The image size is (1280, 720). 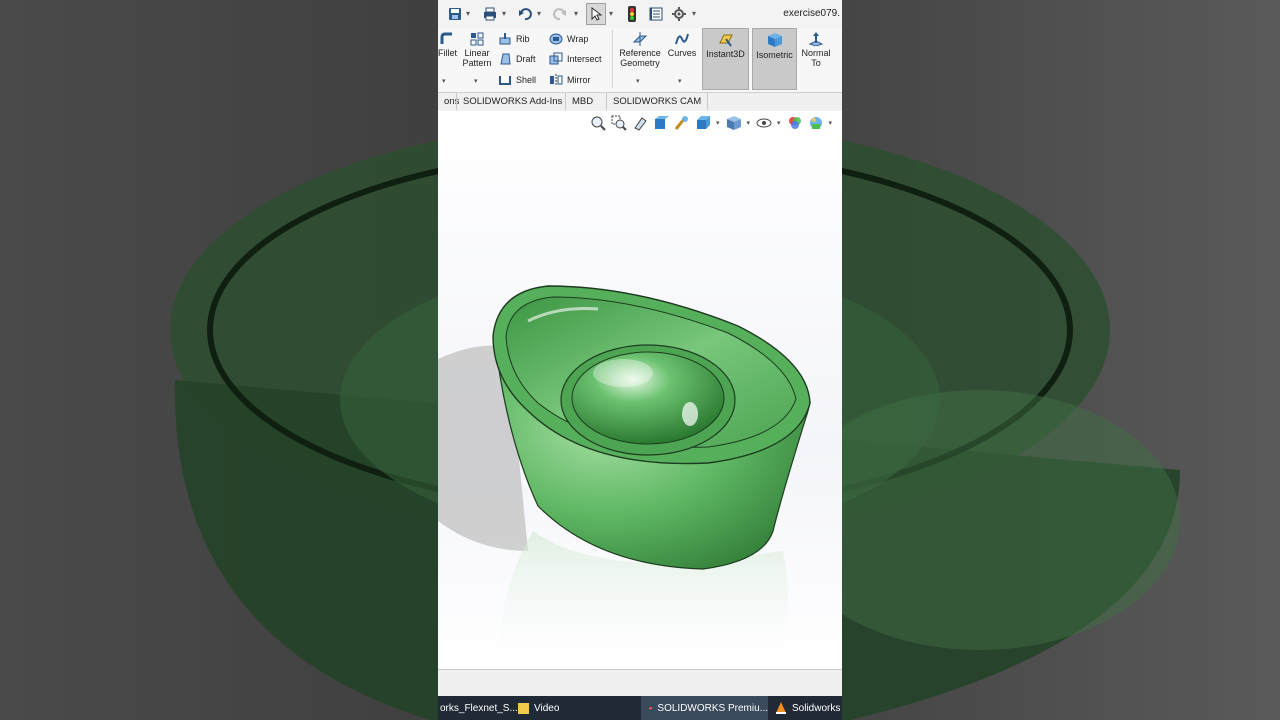 I want to click on dome-specular, so click(x=690, y=414).